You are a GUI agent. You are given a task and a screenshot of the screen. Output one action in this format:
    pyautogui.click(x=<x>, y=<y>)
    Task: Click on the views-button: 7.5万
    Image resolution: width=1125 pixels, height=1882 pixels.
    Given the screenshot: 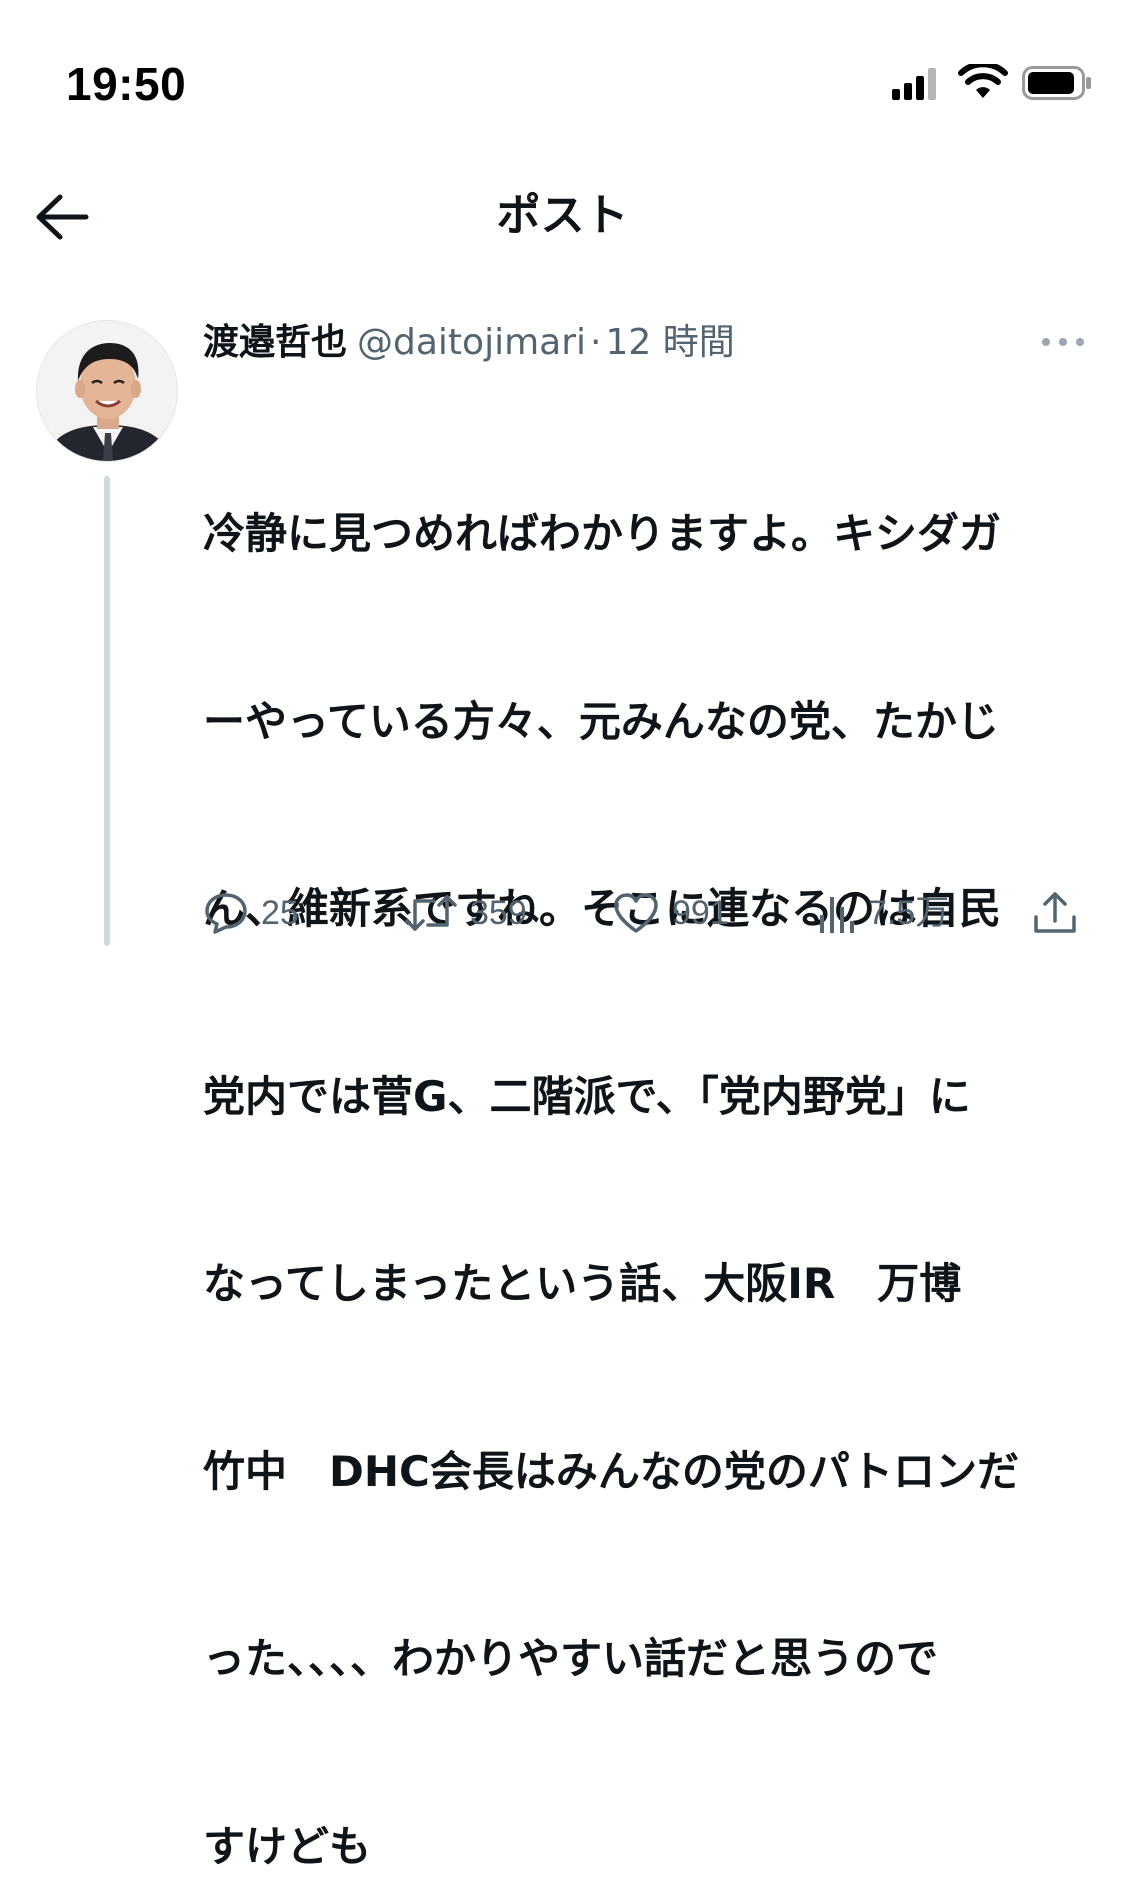 What is the action you would take?
    pyautogui.click(x=882, y=913)
    